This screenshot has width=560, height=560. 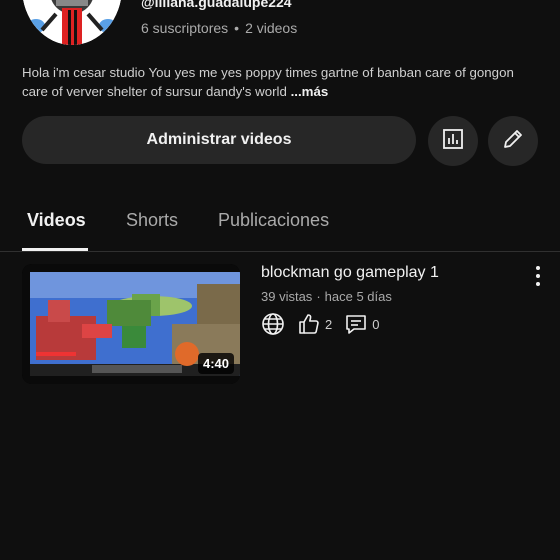 I want to click on active-tab-indicator, so click(x=55, y=249).